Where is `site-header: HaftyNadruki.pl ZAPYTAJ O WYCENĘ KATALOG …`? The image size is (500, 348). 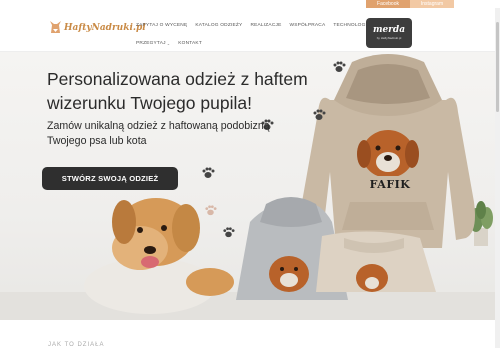
site-header: HaftyNadruki.pl ZAPYTAJ O WYCENĘ KATALOG … is located at coordinates (250, 30).